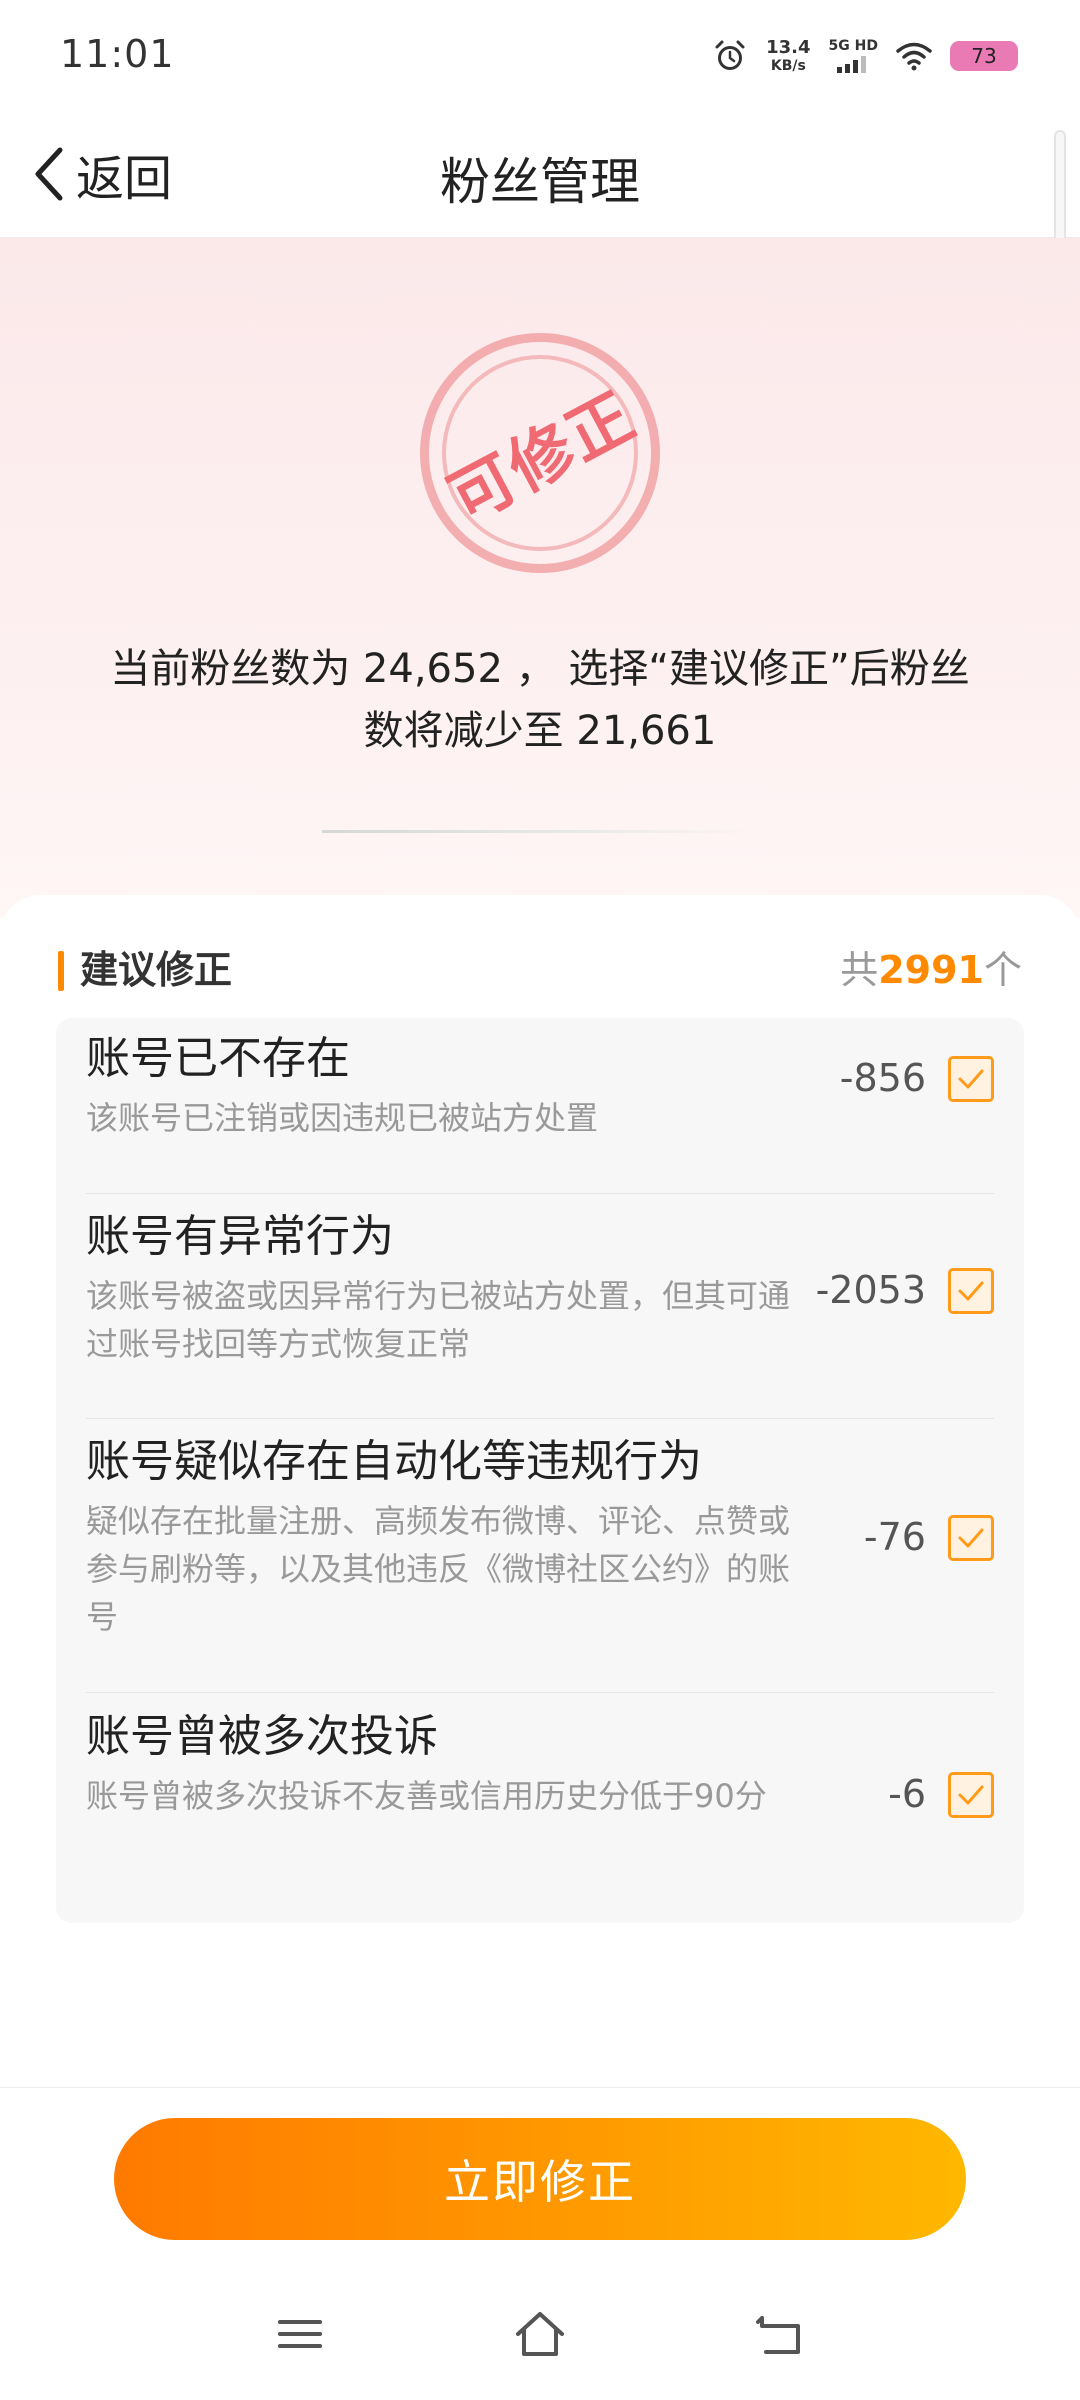 The height and width of the screenshot is (2400, 1080). I want to click on item-desc: 账号曾被多次投诉不友善或信用历史分低于90分, so click(426, 1796).